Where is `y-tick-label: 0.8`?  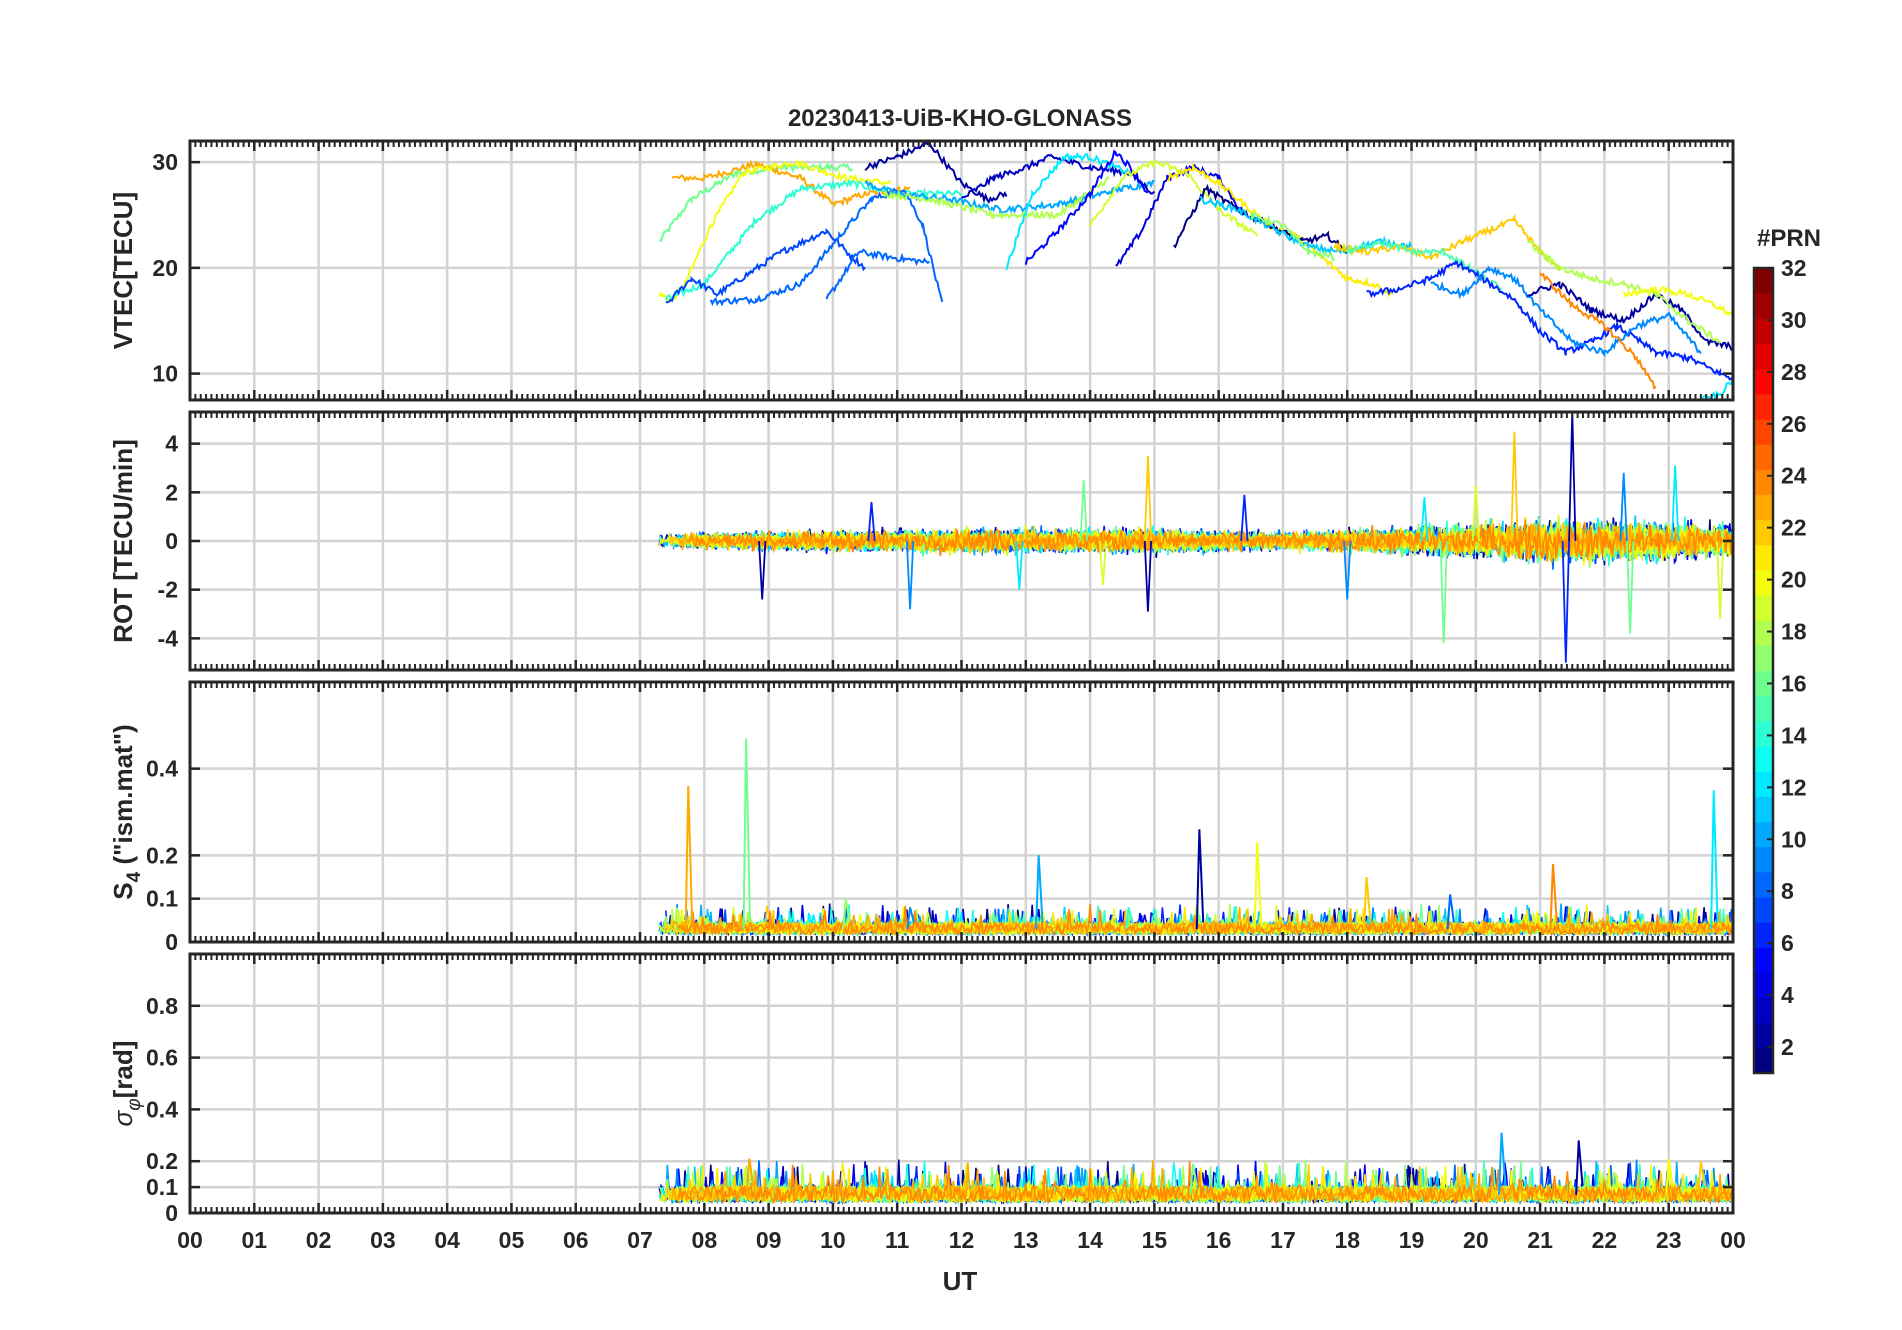
y-tick-label: 0.8 is located at coordinates (162, 1006).